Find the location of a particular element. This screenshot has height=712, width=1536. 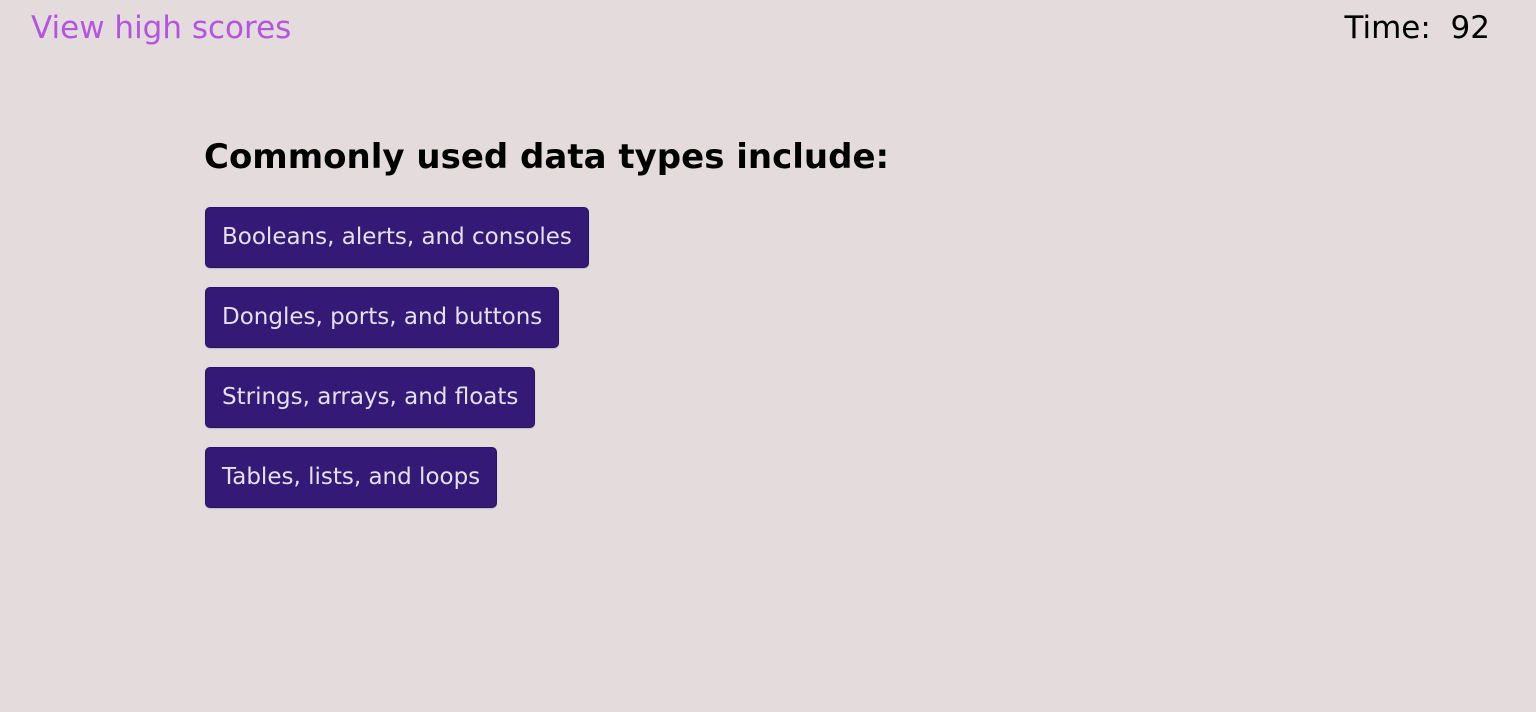

answer-button-2: Dongles, ports, and buttons is located at coordinates (382, 317).